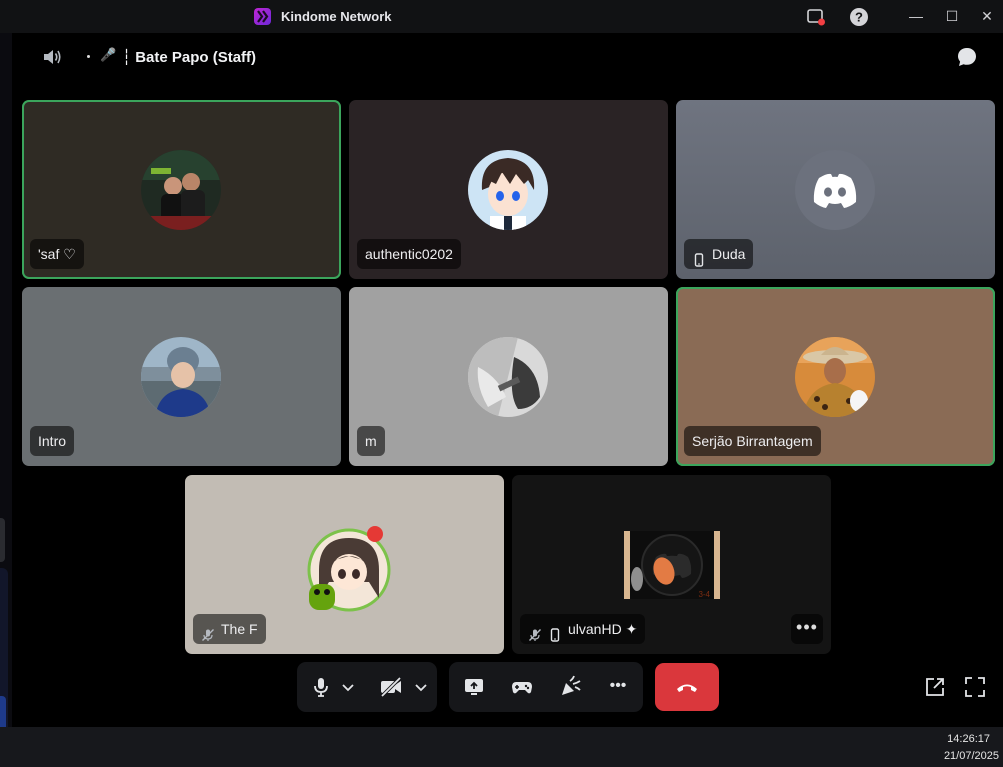  I want to click on hangup-icon, so click(687, 687).